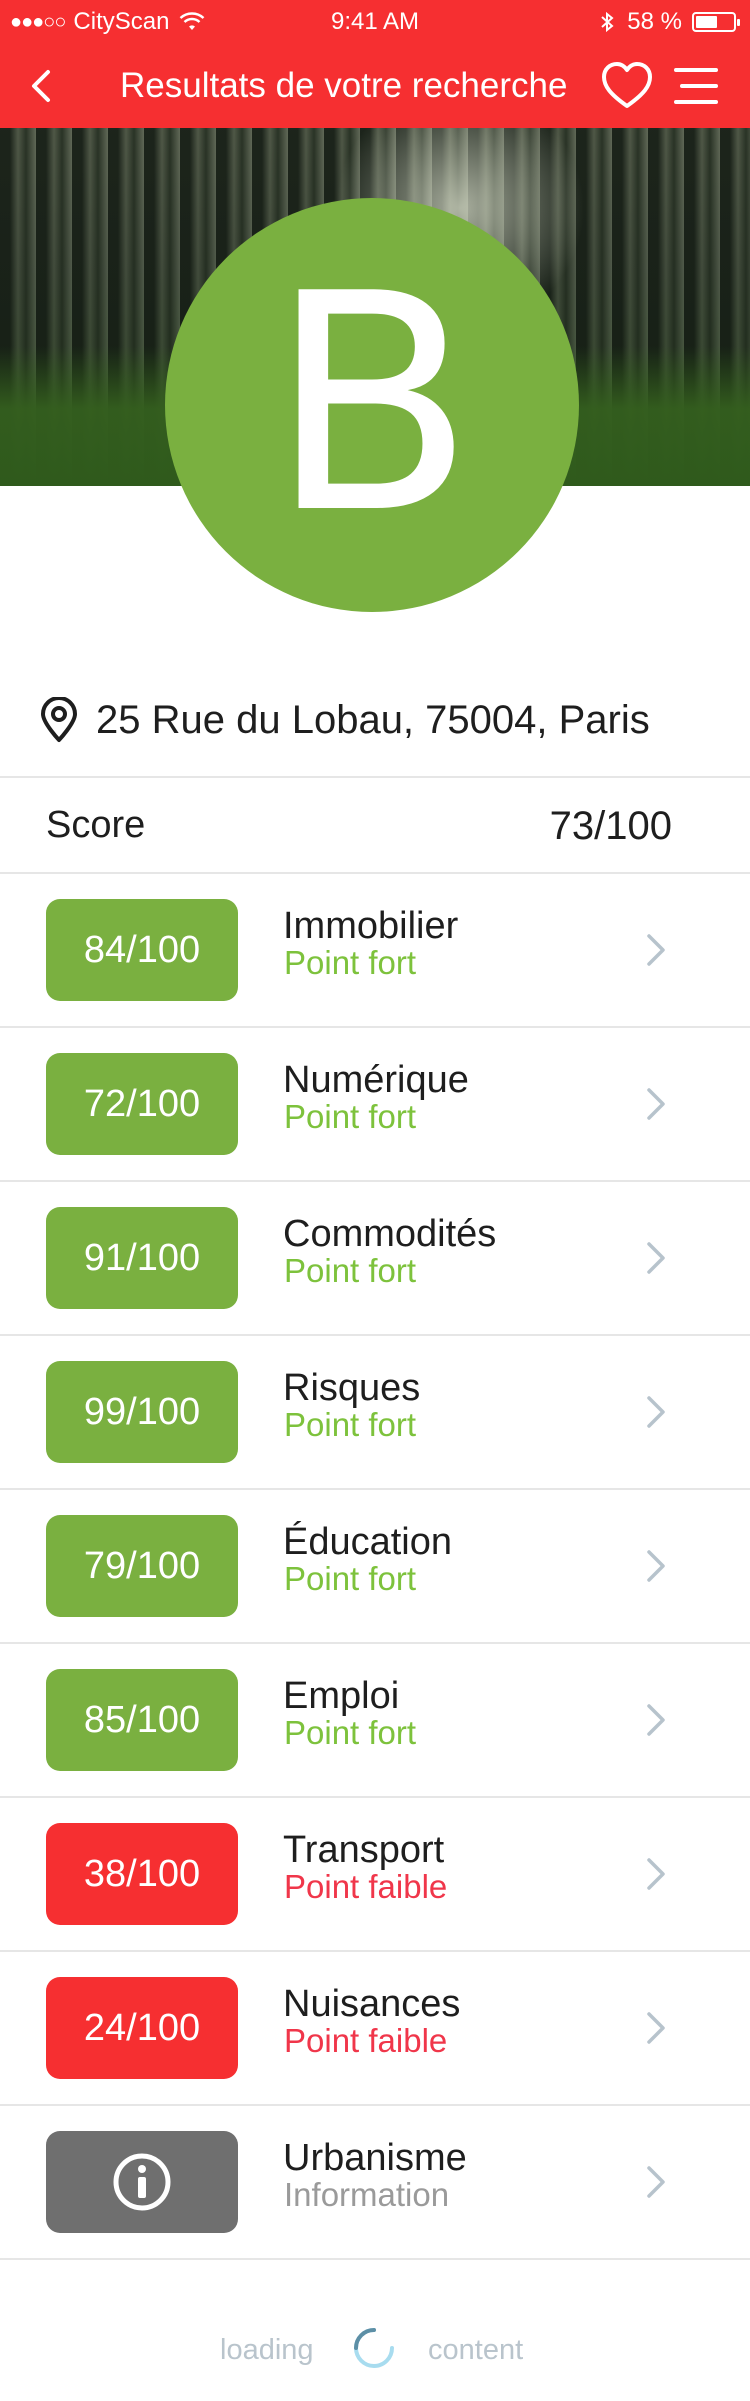  I want to click on category-score-badge: 79/100, so click(142, 1566).